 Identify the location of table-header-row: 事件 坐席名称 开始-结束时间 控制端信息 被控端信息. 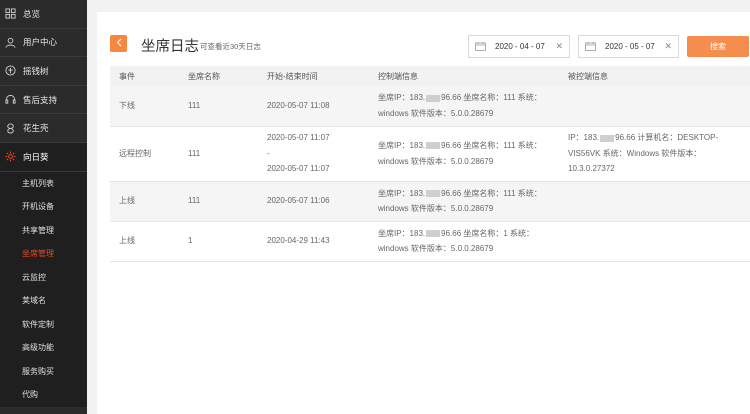
(430, 76).